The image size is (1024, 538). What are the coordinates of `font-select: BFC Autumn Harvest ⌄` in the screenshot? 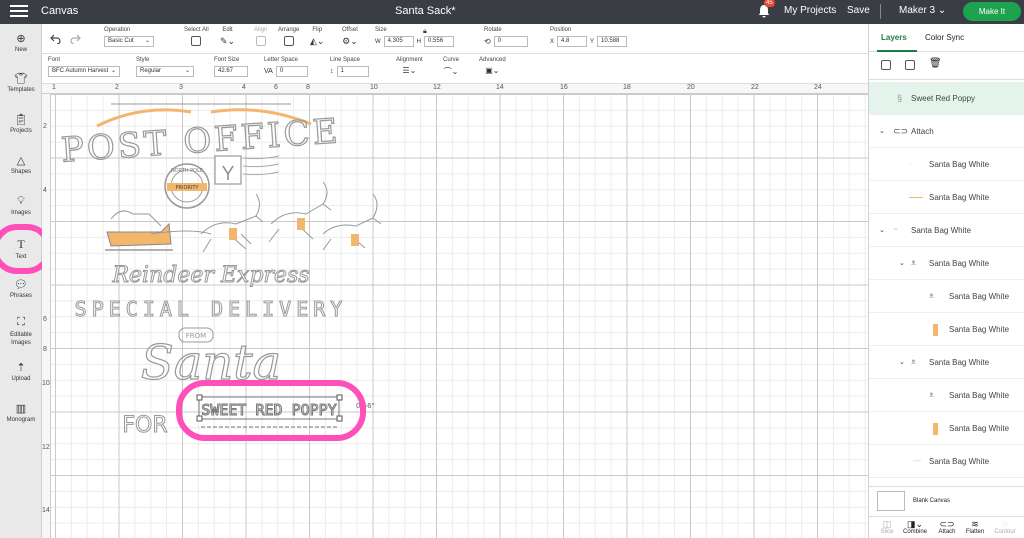 It's located at (84, 71).